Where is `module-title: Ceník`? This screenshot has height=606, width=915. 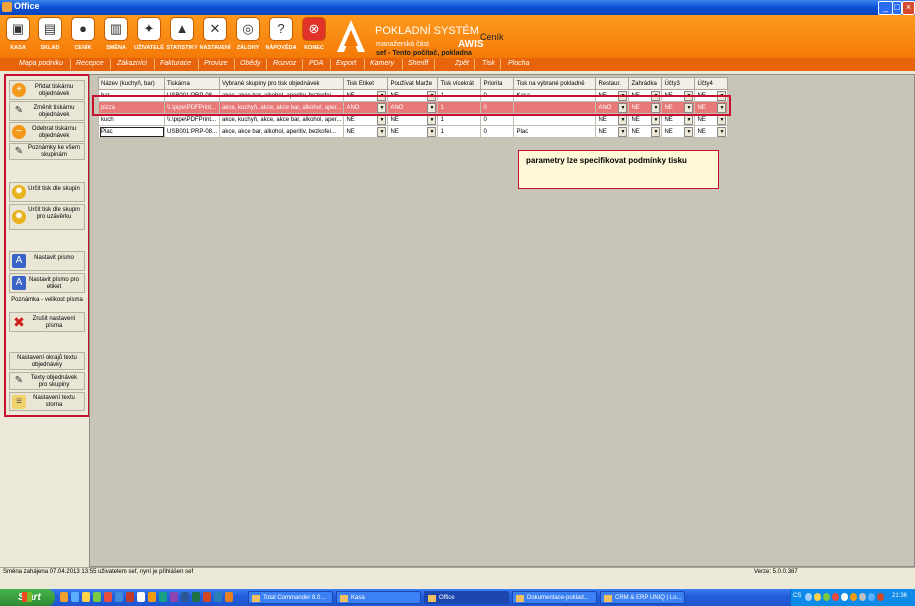 module-title: Ceník is located at coordinates (492, 37).